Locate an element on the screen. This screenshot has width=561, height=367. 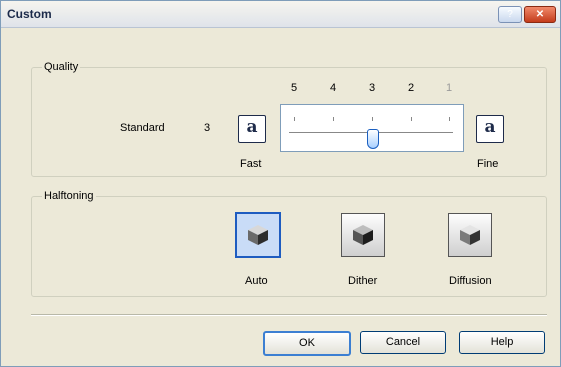
halftone-dither-icon is located at coordinates (363, 235).